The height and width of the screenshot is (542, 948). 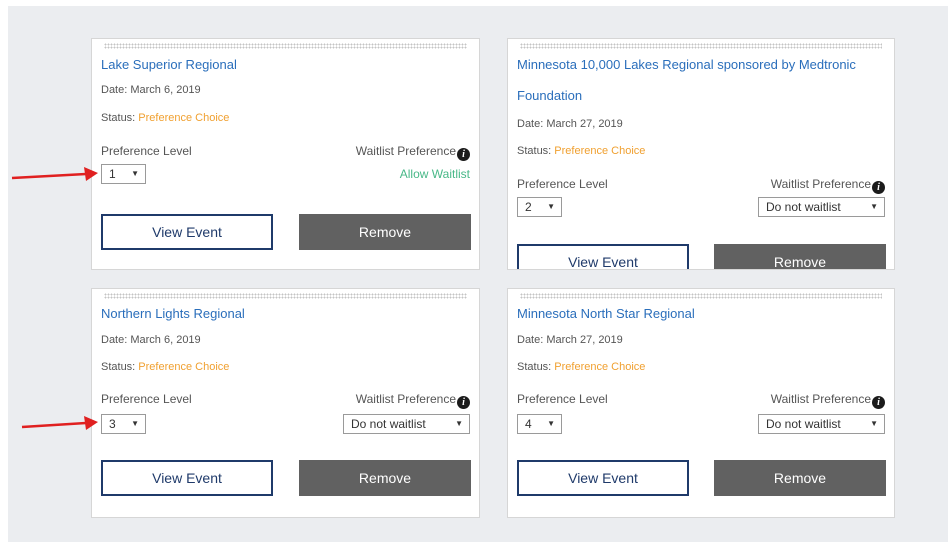 I want to click on preference-level-select: 3 ▼, so click(x=123, y=424).